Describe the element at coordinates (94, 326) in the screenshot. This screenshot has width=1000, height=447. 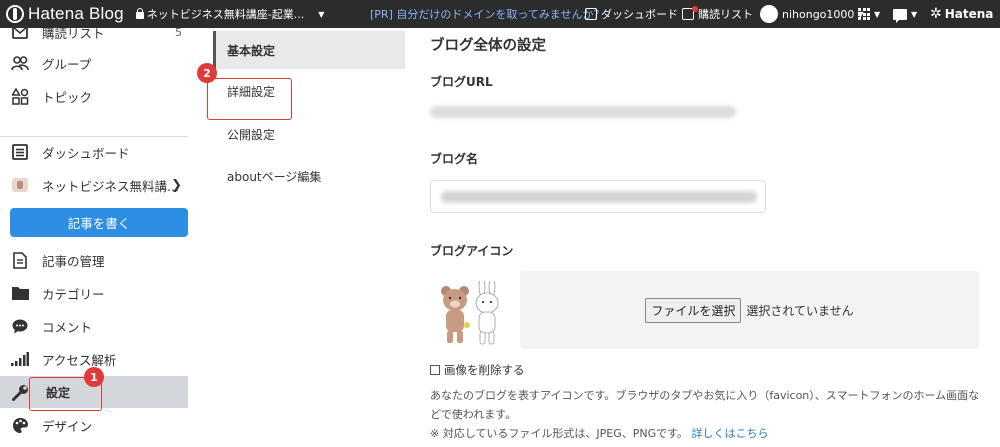
I see `sidebar-item-comments: コメント` at that location.